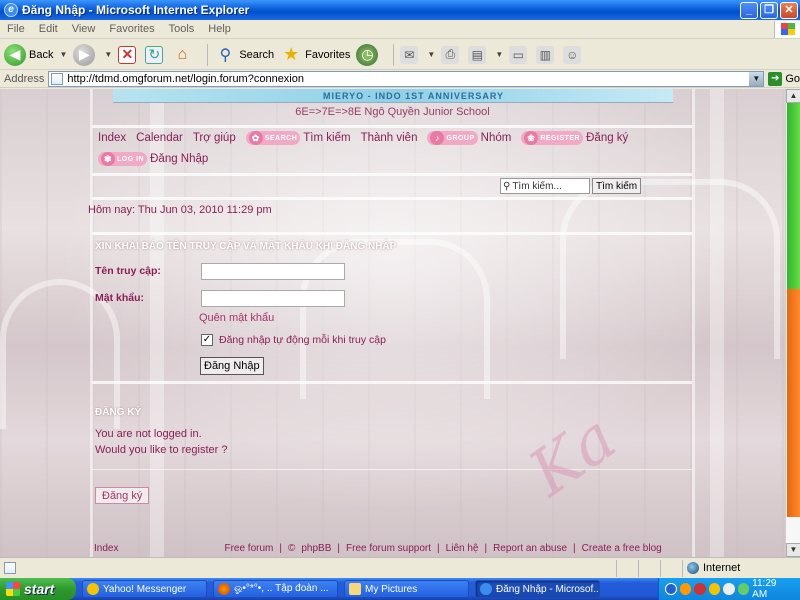 This screenshot has width=800, height=600. I want to click on footer-support-link: Free forum support, so click(388, 548).